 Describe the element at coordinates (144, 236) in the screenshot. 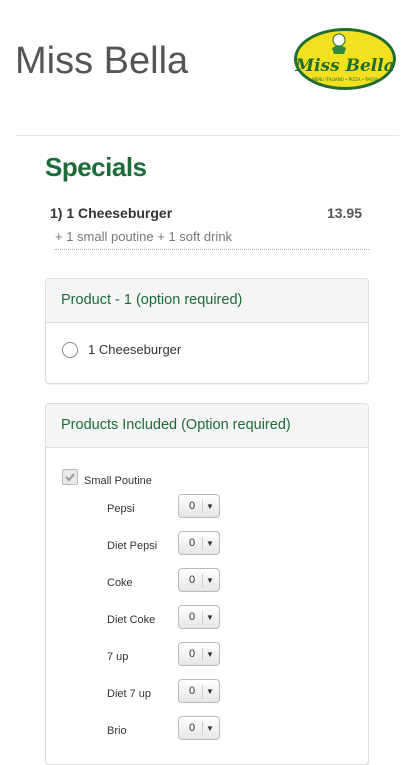

I see `item-description: + 1 small poutine + 1 soft drink` at that location.